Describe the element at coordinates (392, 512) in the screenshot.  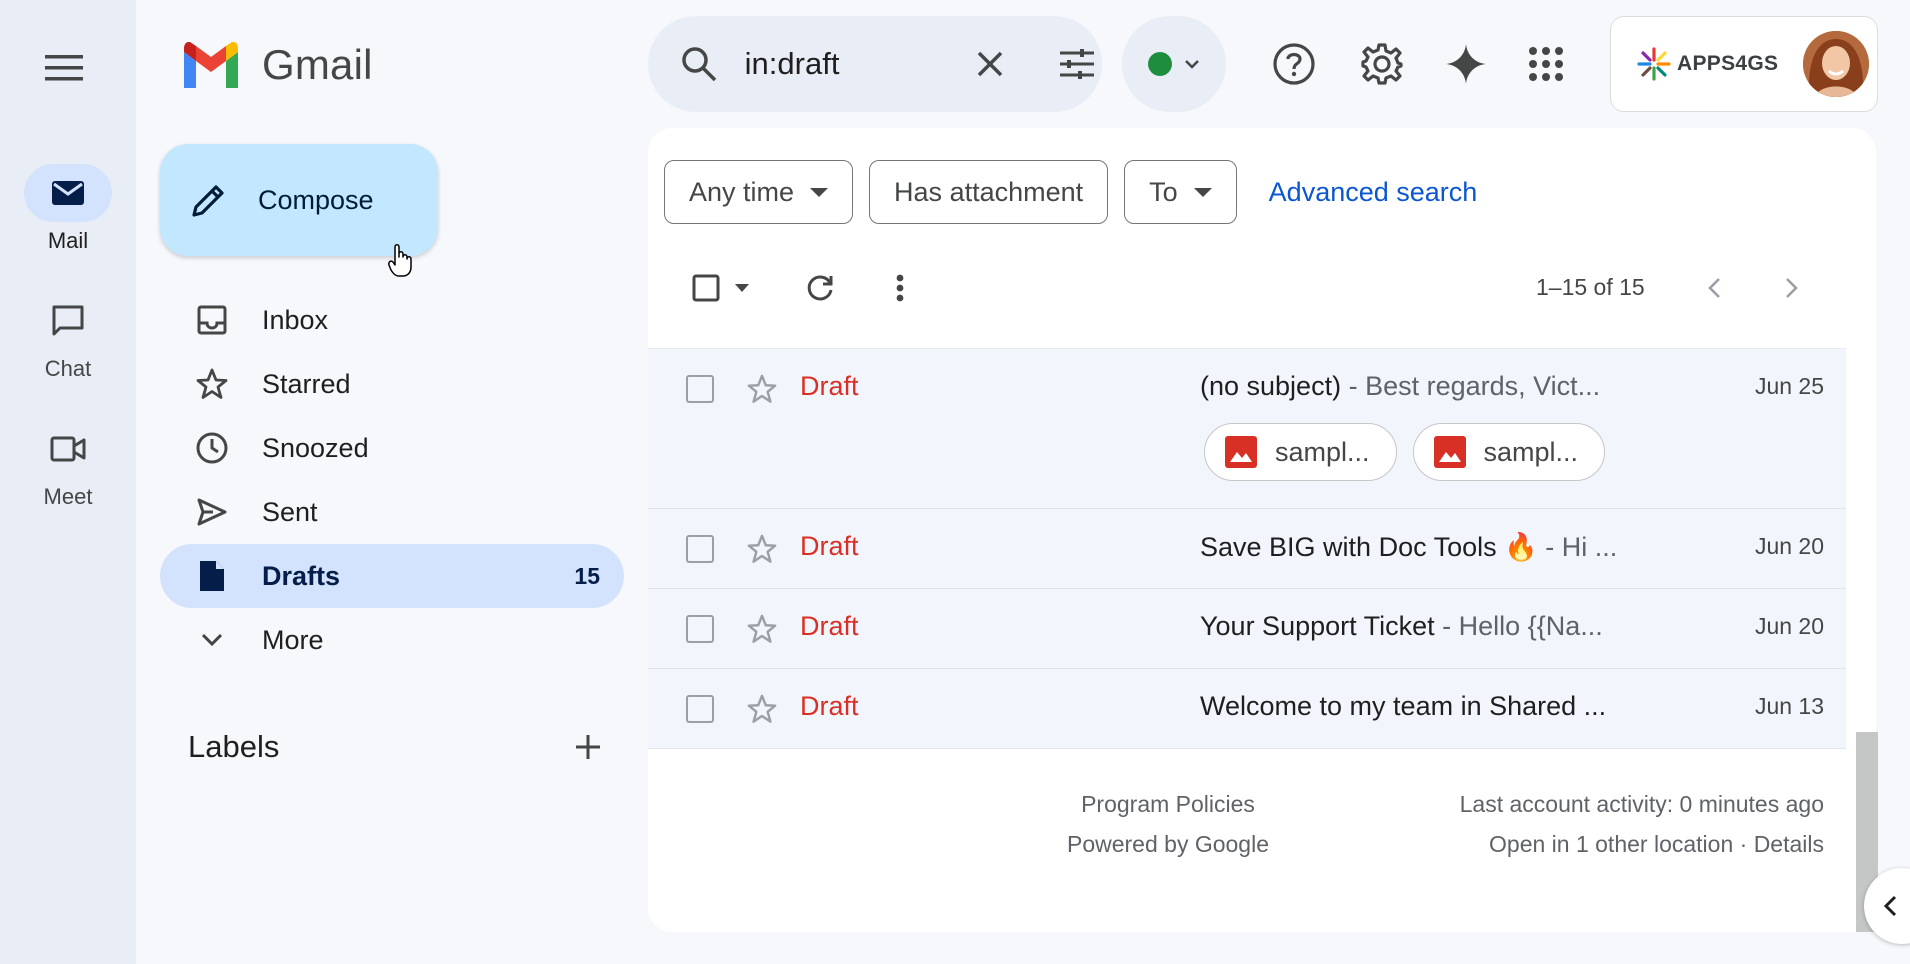
I see `nav-item-sent: Sent` at that location.